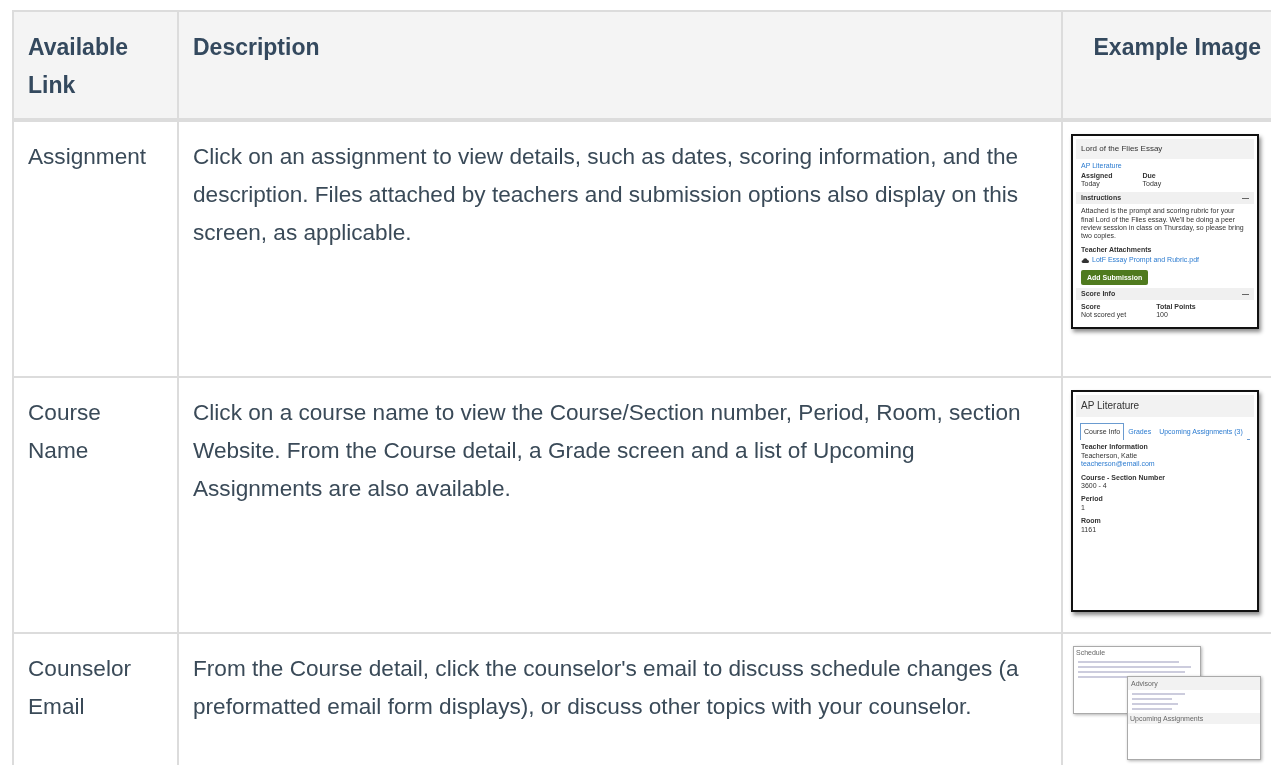  Describe the element at coordinates (96, 506) in the screenshot. I see `link-name-cell: Course Name` at that location.